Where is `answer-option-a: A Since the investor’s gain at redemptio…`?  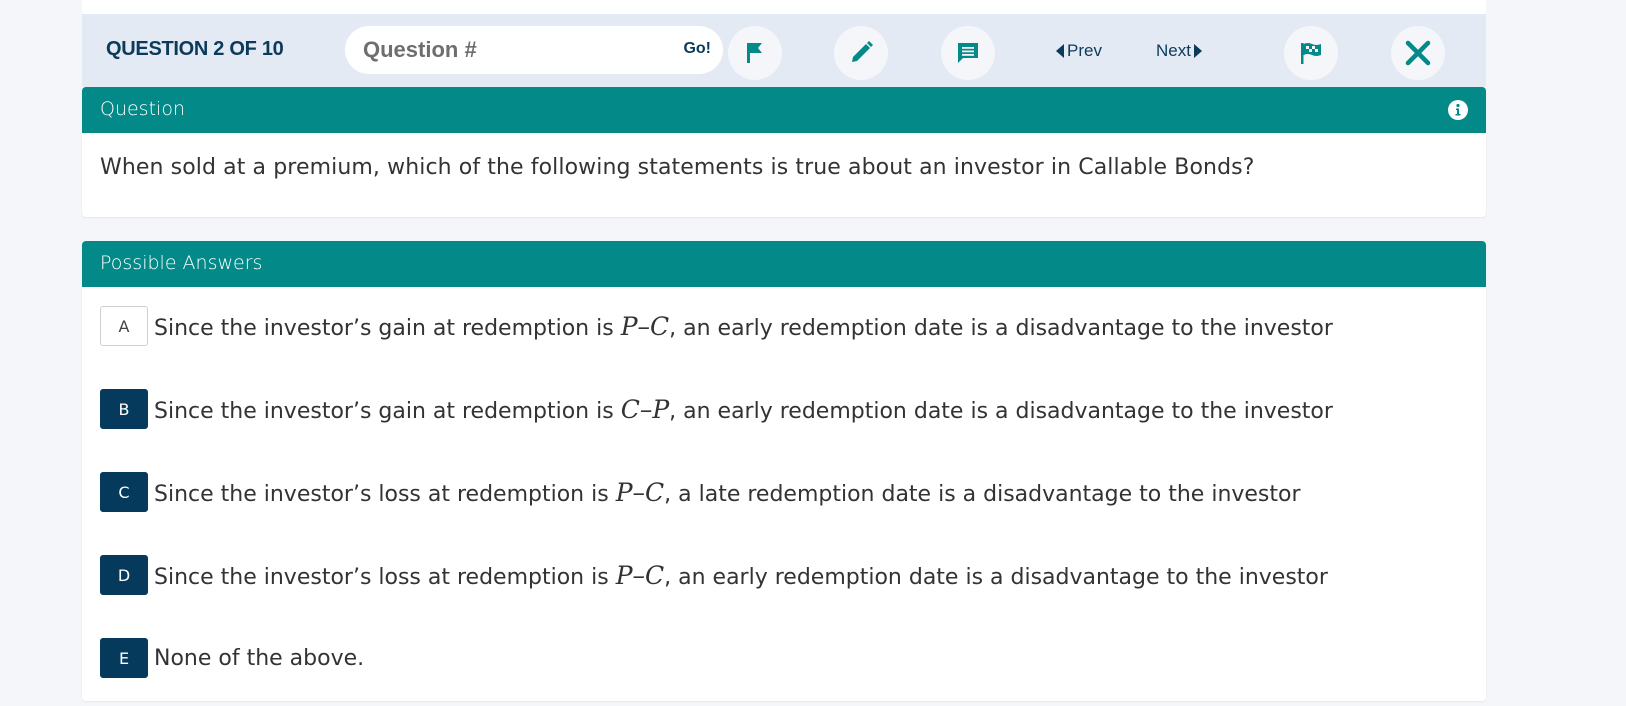
answer-option-a: A Since the investor’s gain at redemptio… is located at coordinates (784, 326).